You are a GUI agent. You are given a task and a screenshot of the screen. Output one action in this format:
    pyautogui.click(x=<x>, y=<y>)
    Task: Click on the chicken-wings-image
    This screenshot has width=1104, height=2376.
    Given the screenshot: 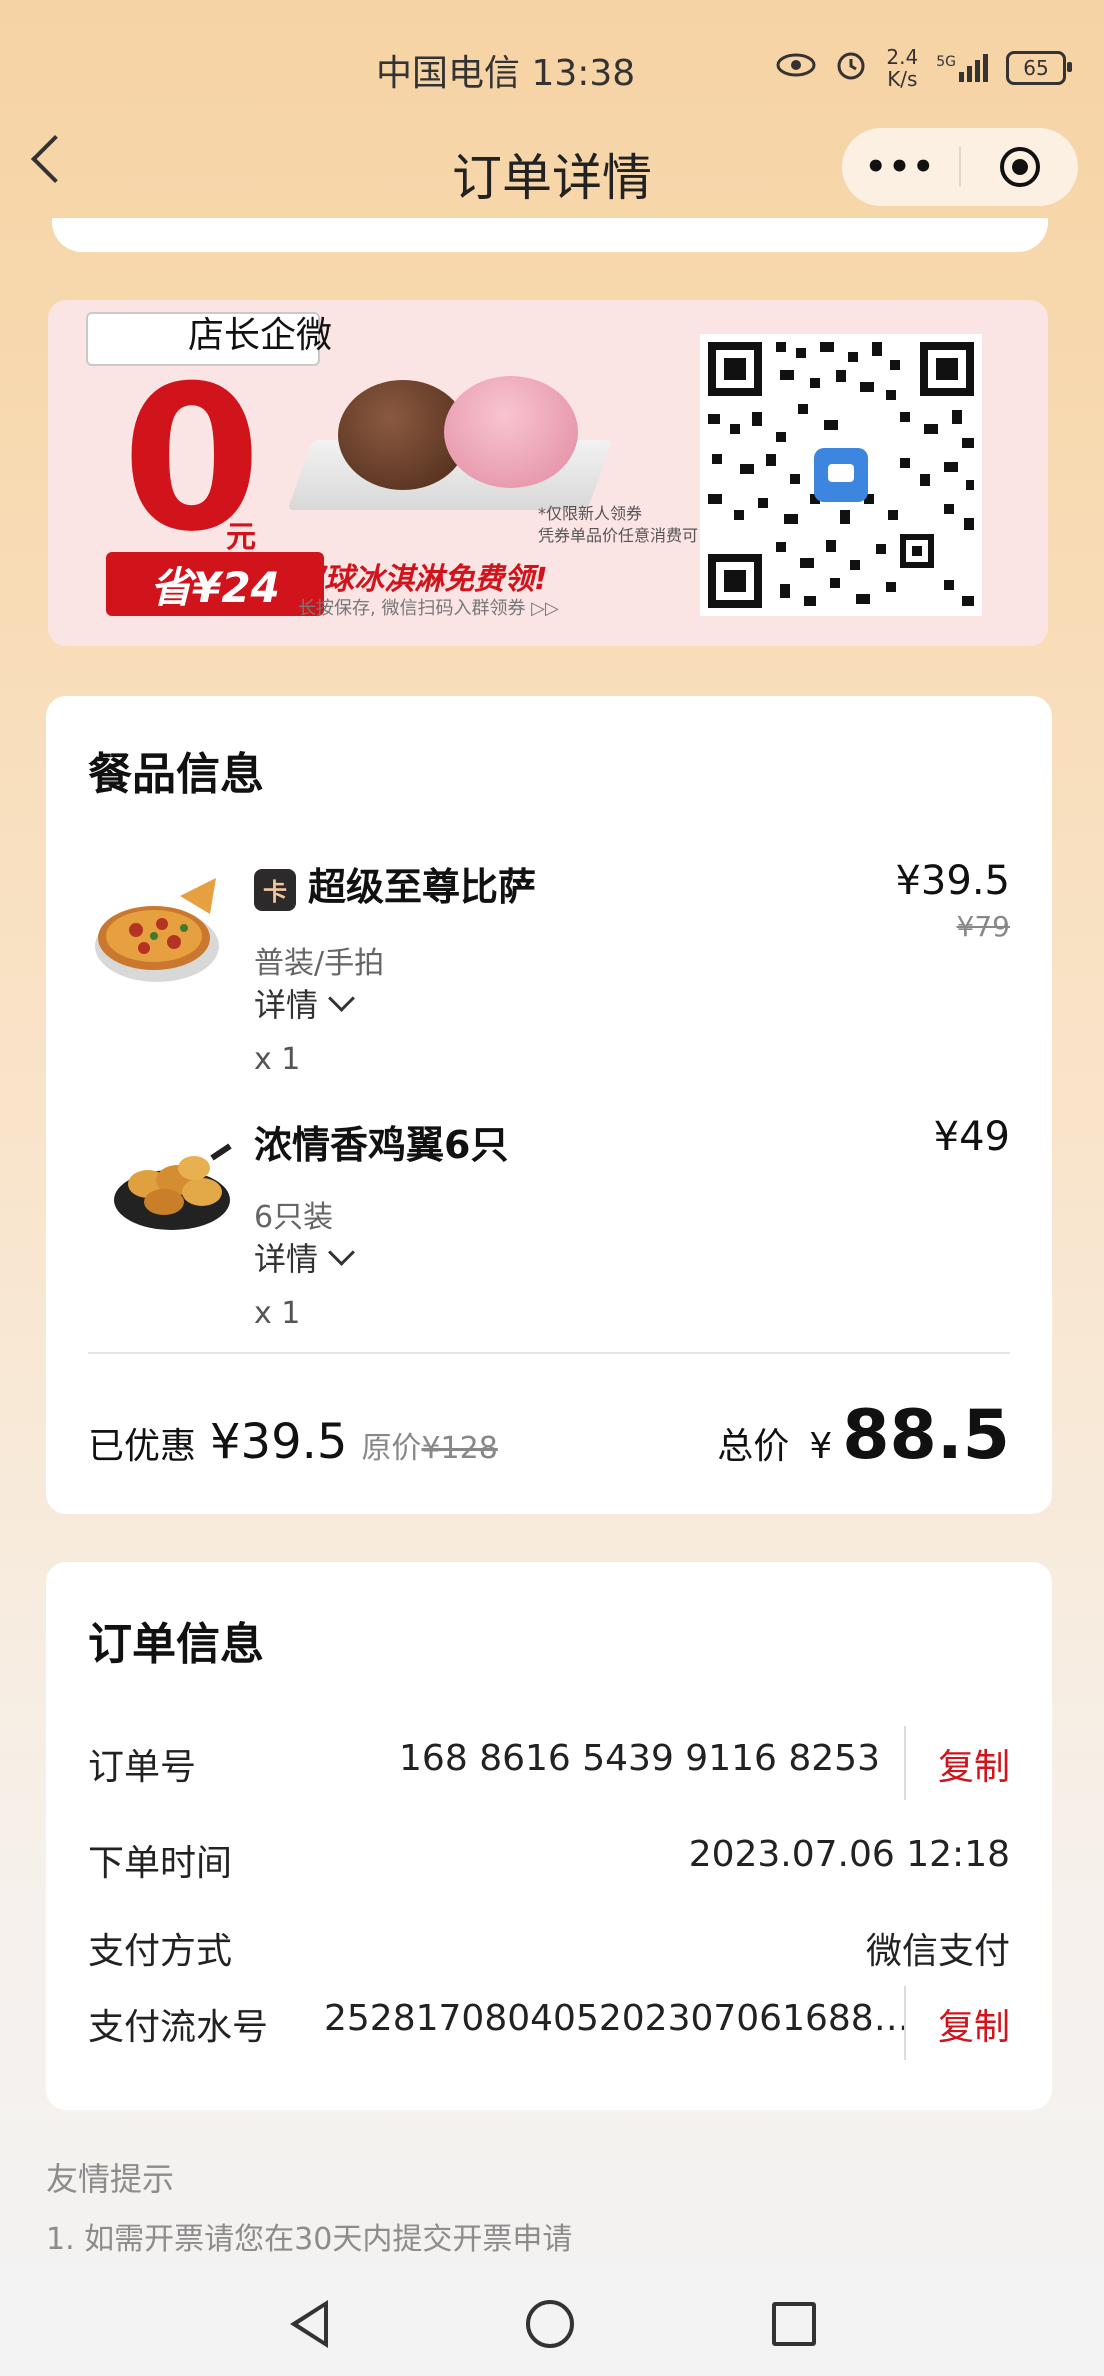 What is the action you would take?
    pyautogui.click(x=172, y=1183)
    